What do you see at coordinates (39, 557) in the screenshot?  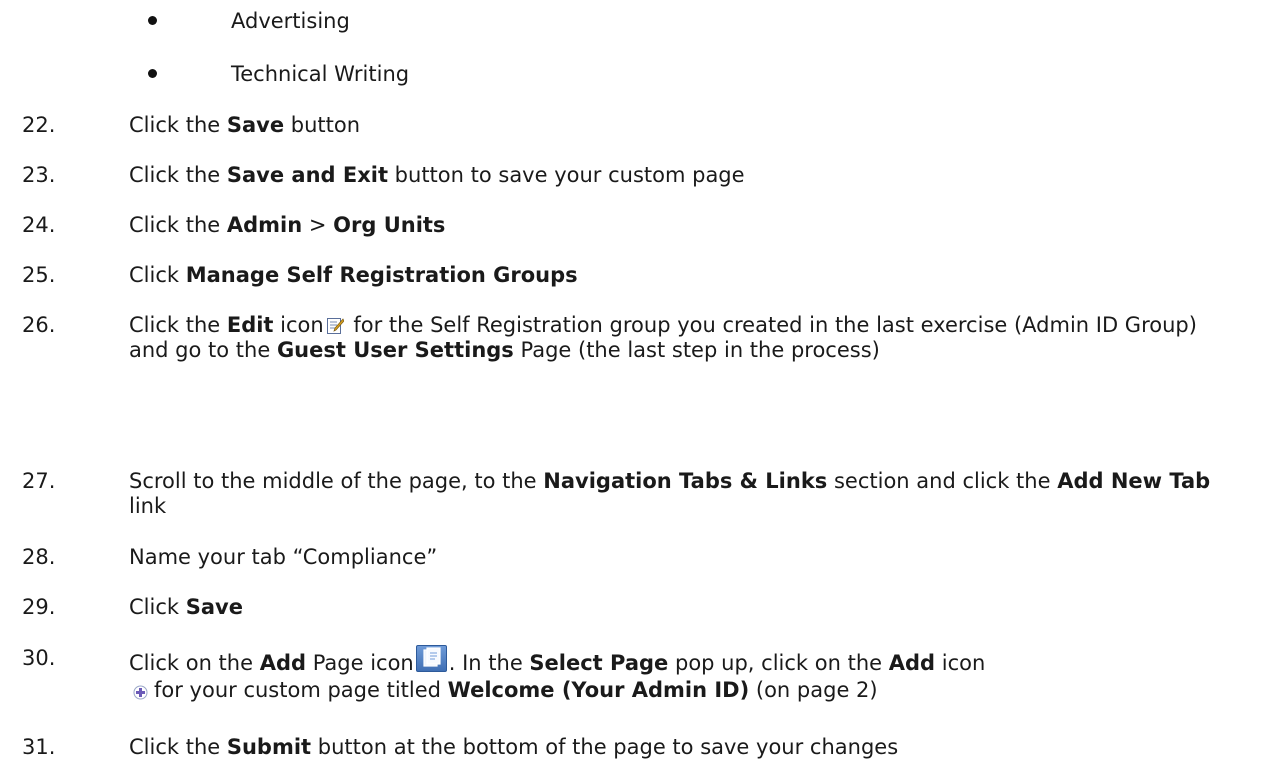 I see `step-number: 28.` at bounding box center [39, 557].